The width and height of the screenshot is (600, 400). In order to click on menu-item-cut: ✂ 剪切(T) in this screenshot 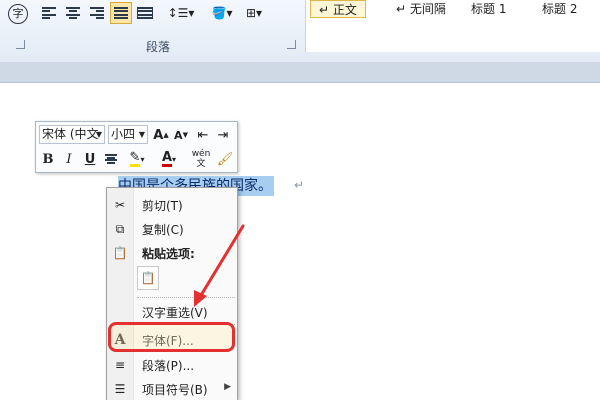, I will do `click(172, 205)`.